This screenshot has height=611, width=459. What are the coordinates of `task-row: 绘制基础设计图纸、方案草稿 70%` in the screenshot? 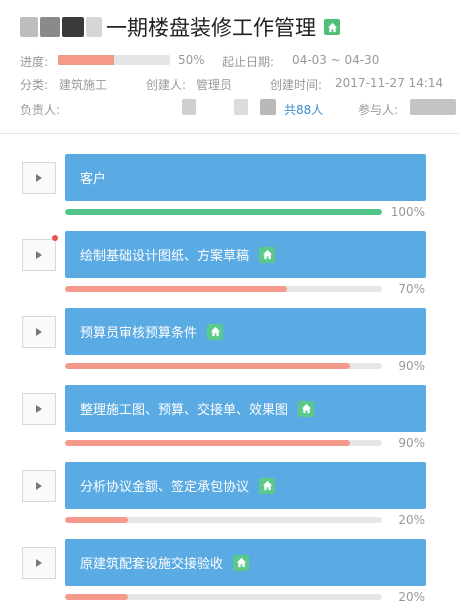 It's located at (229, 270).